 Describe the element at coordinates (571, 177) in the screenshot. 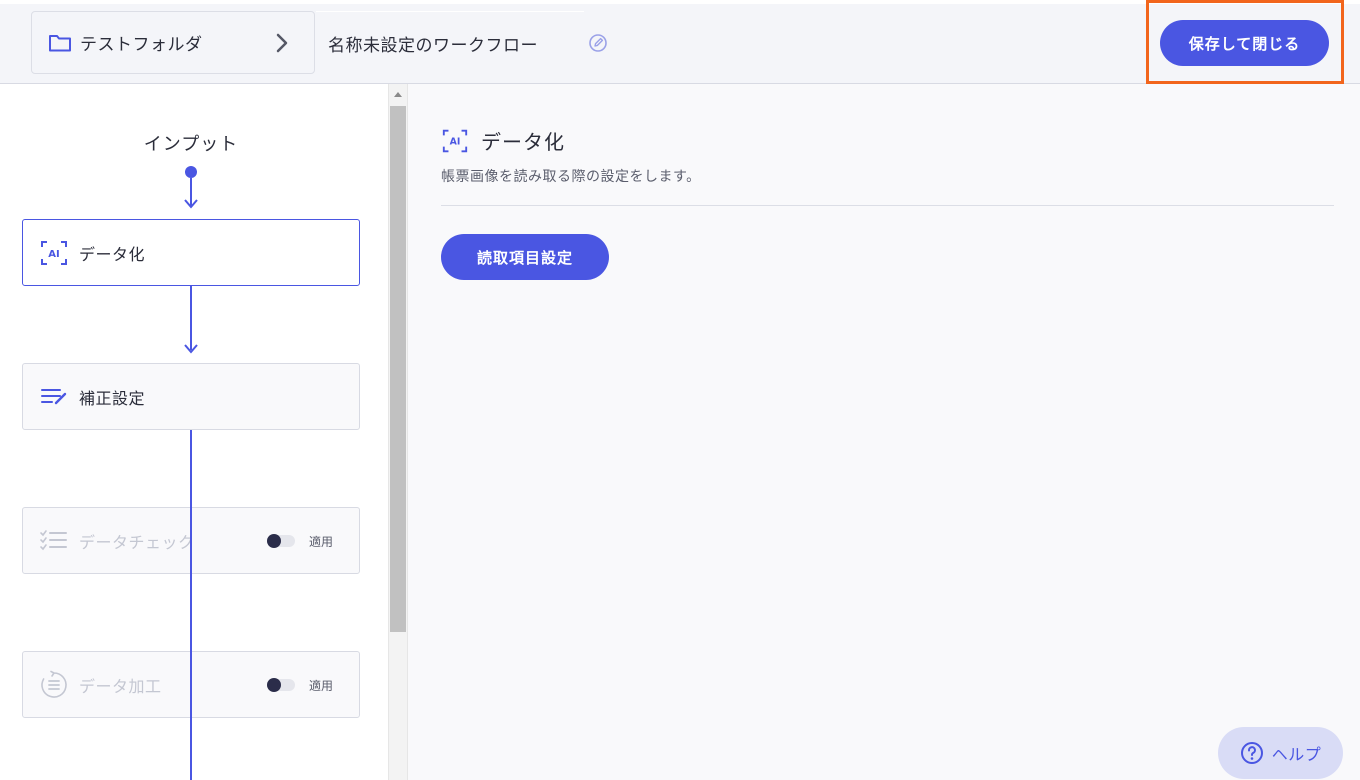

I see `detail-description: 帳票画像を読み取る際の設定をします。` at that location.